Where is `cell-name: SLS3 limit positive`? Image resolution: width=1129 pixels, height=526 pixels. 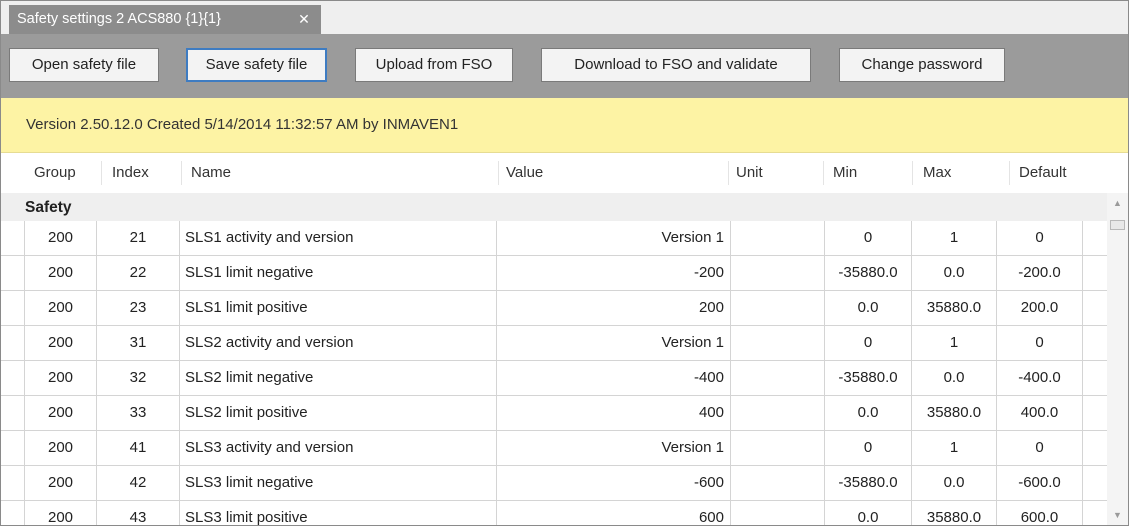
cell-name: SLS3 limit positive is located at coordinates (337, 513).